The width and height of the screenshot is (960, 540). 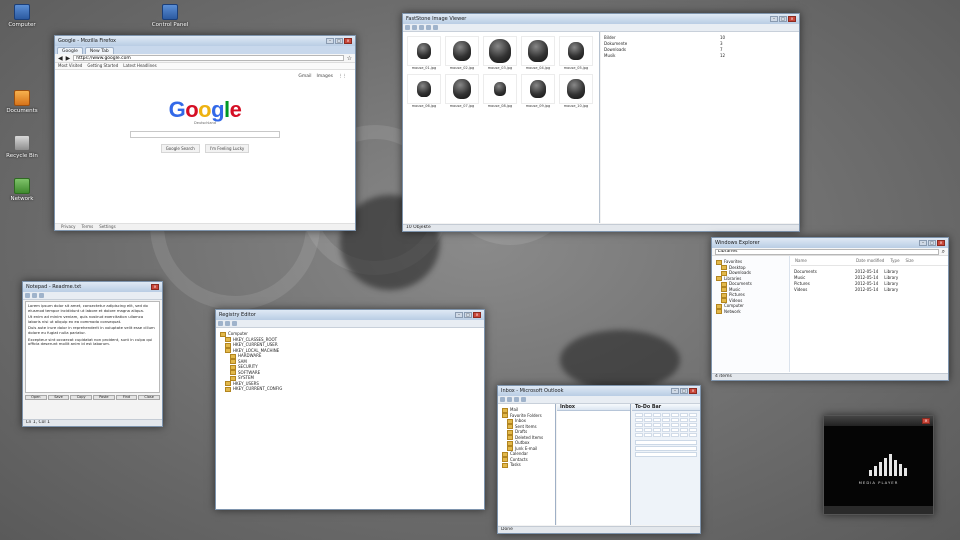 I want to click on player-titlebar: ×, so click(x=878, y=421).